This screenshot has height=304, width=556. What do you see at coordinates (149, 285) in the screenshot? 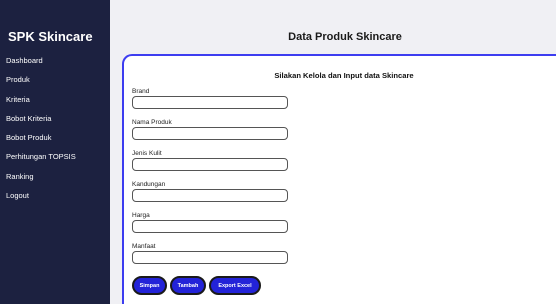
I see `save-button: Simpan` at bounding box center [149, 285].